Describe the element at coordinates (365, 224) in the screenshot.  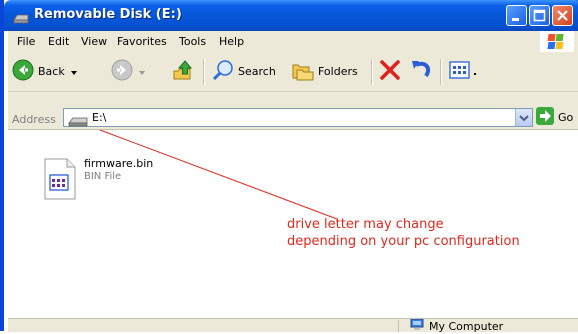
I see `annotation-line-1: drive letter may change` at that location.